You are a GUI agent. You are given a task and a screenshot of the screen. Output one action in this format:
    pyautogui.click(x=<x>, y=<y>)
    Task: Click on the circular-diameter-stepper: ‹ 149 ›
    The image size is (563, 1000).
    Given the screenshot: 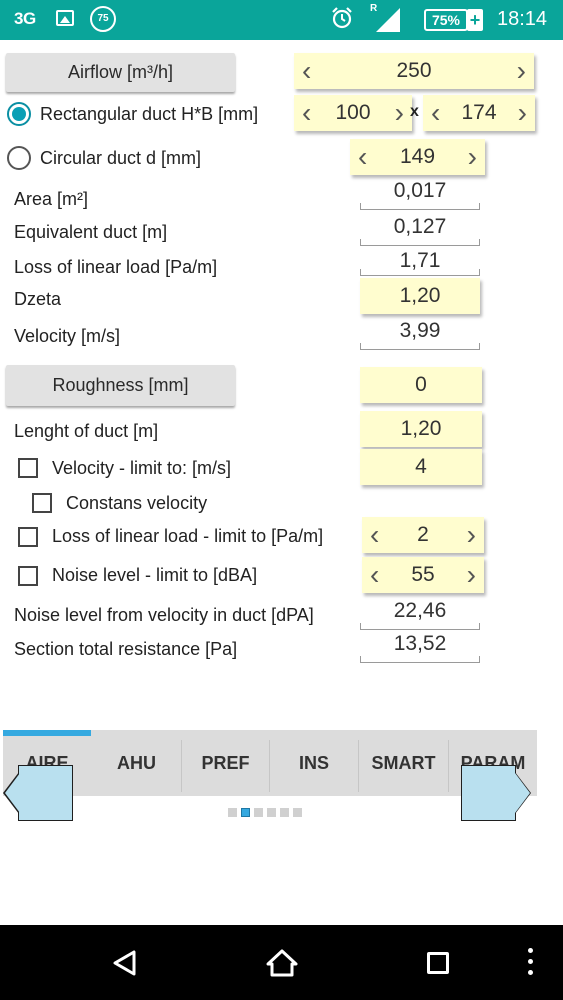 What is the action you would take?
    pyautogui.click(x=417, y=157)
    